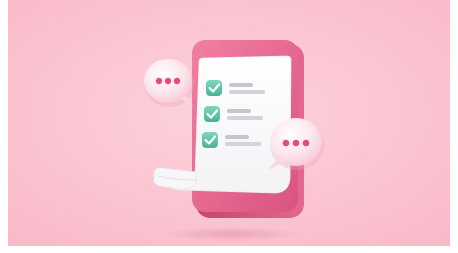 This screenshot has width=458, height=253. What do you see at coordinates (4, 126) in the screenshot?
I see `left-edge` at bounding box center [4, 126].